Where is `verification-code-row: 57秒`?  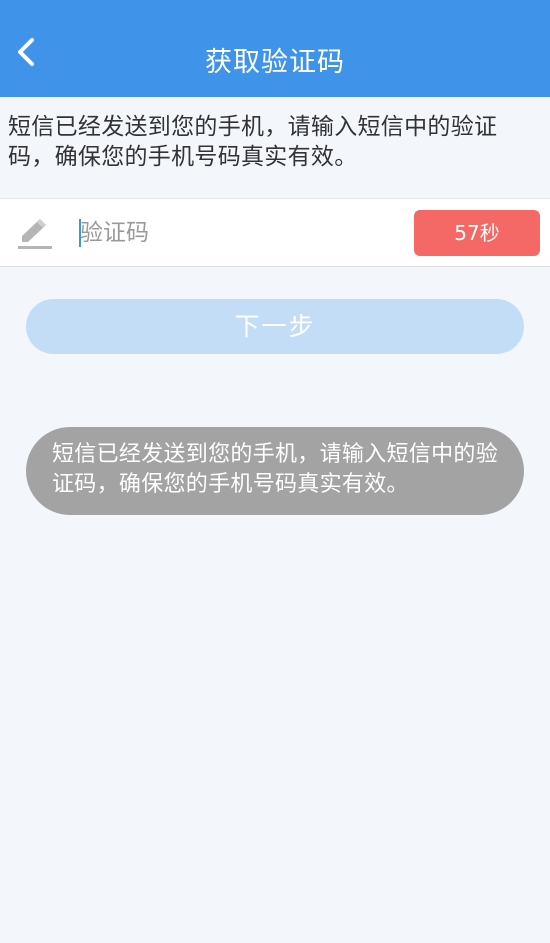 verification-code-row: 57秒 is located at coordinates (275, 232).